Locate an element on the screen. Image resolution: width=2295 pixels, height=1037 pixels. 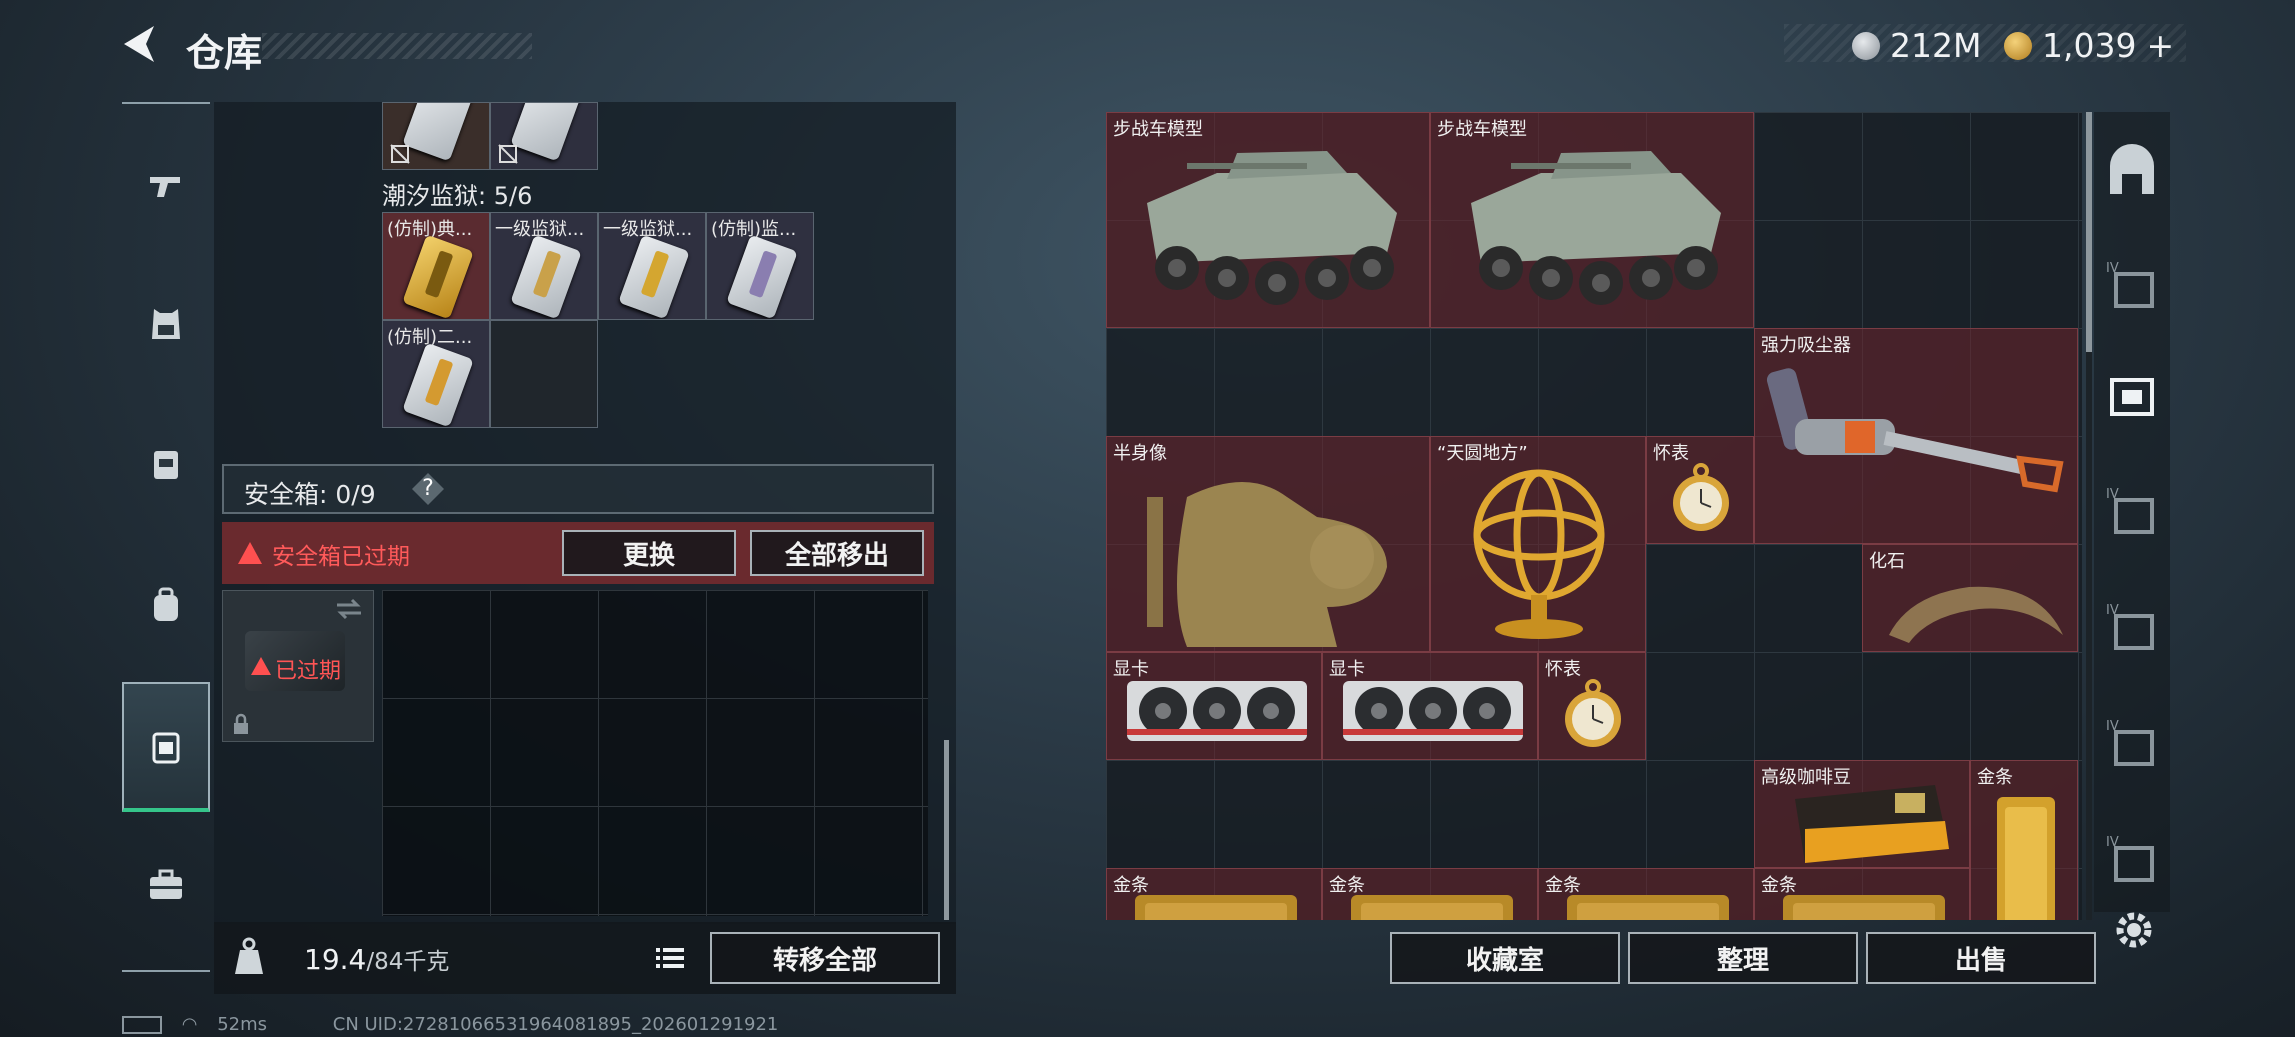
empty-slot is located at coordinates (544, 374).